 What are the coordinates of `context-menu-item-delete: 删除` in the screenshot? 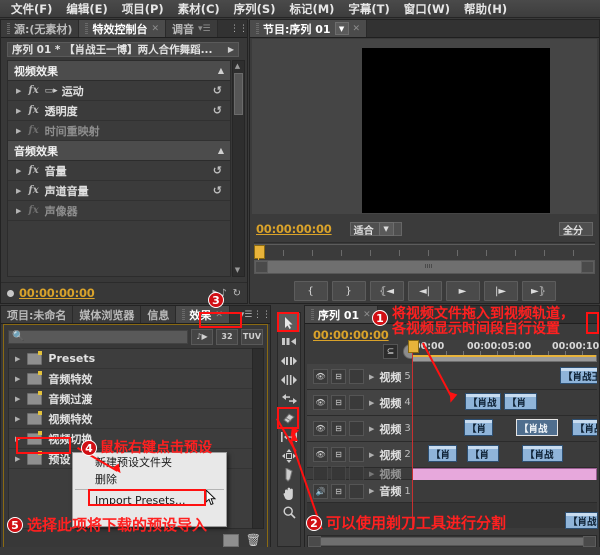 It's located at (149, 478).